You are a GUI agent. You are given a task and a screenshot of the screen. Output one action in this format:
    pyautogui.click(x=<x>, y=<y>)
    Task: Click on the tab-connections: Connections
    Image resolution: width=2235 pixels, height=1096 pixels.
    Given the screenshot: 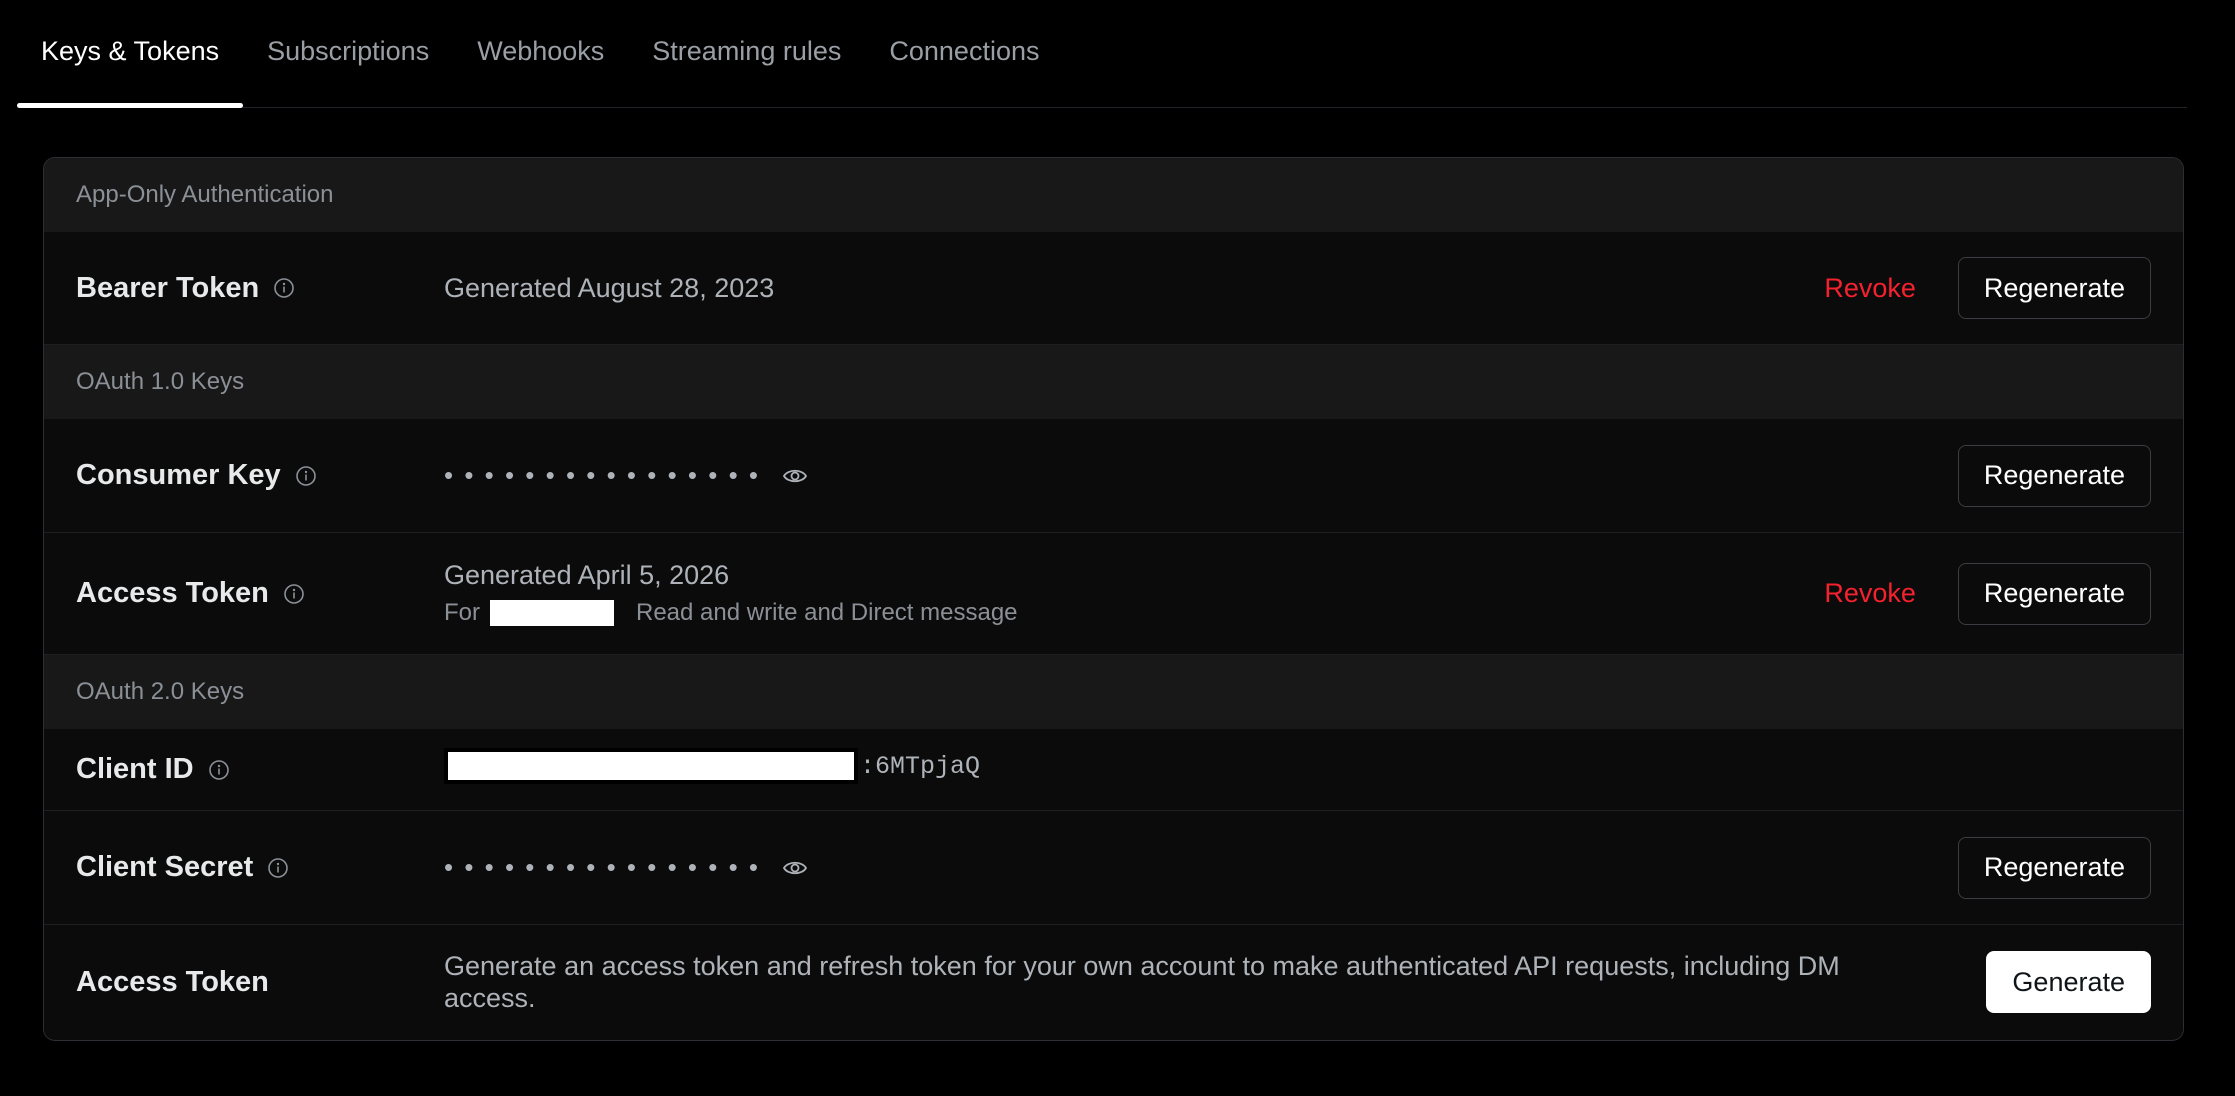 What is the action you would take?
    pyautogui.click(x=964, y=53)
    